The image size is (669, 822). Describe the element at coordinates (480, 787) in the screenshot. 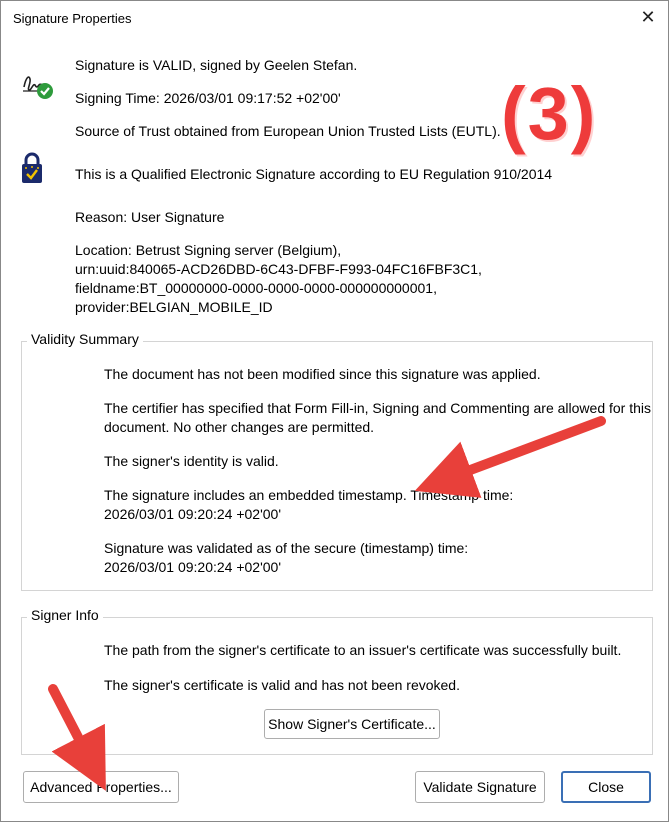

I see `validate-signature-button: Validate Signature` at that location.